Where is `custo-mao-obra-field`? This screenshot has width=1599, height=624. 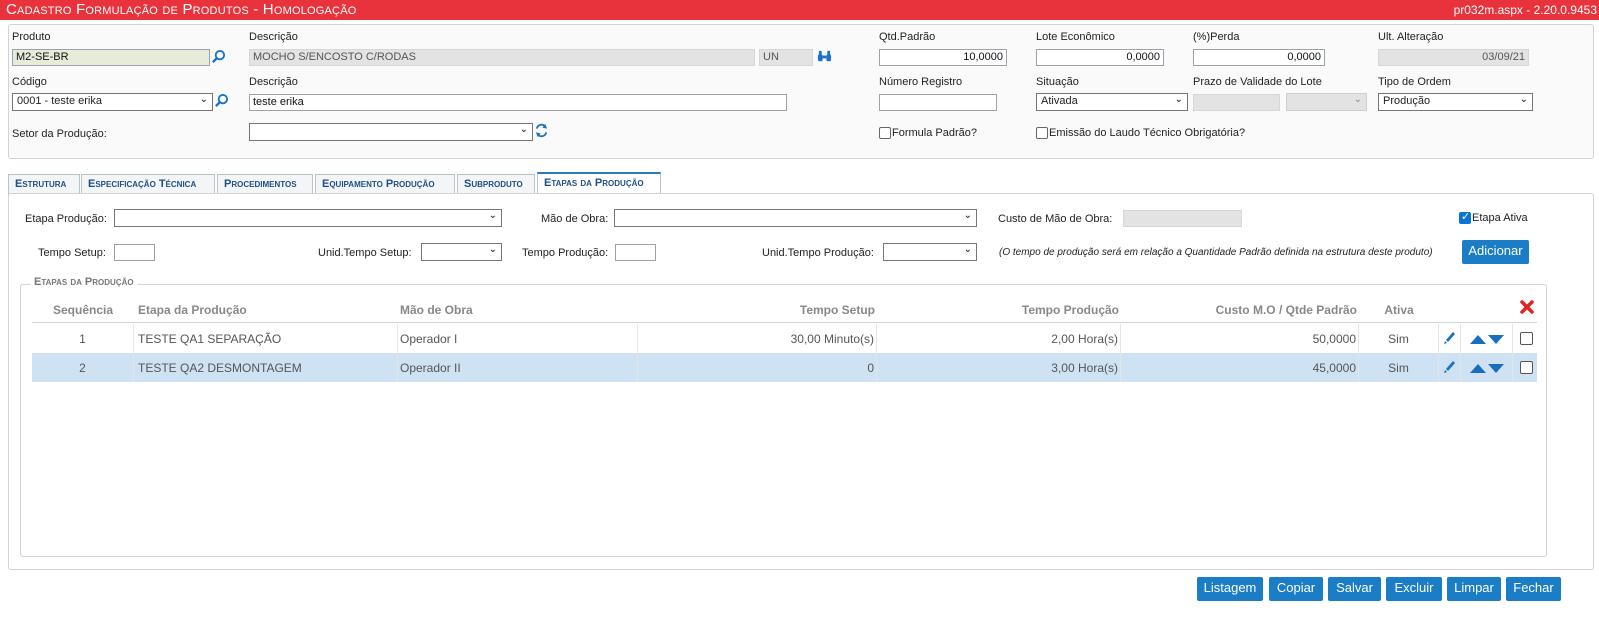
custo-mao-obra-field is located at coordinates (1182, 218).